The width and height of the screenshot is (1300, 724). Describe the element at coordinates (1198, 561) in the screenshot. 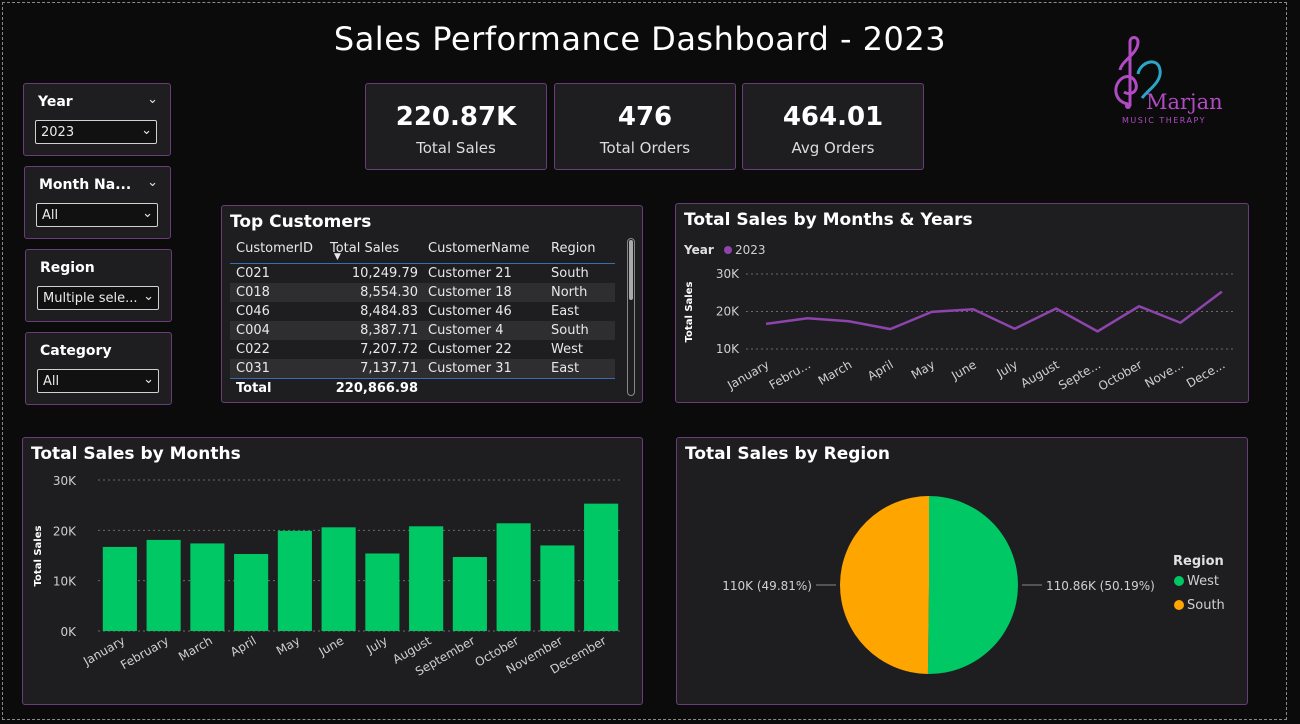

I see `legend-title: Region` at that location.